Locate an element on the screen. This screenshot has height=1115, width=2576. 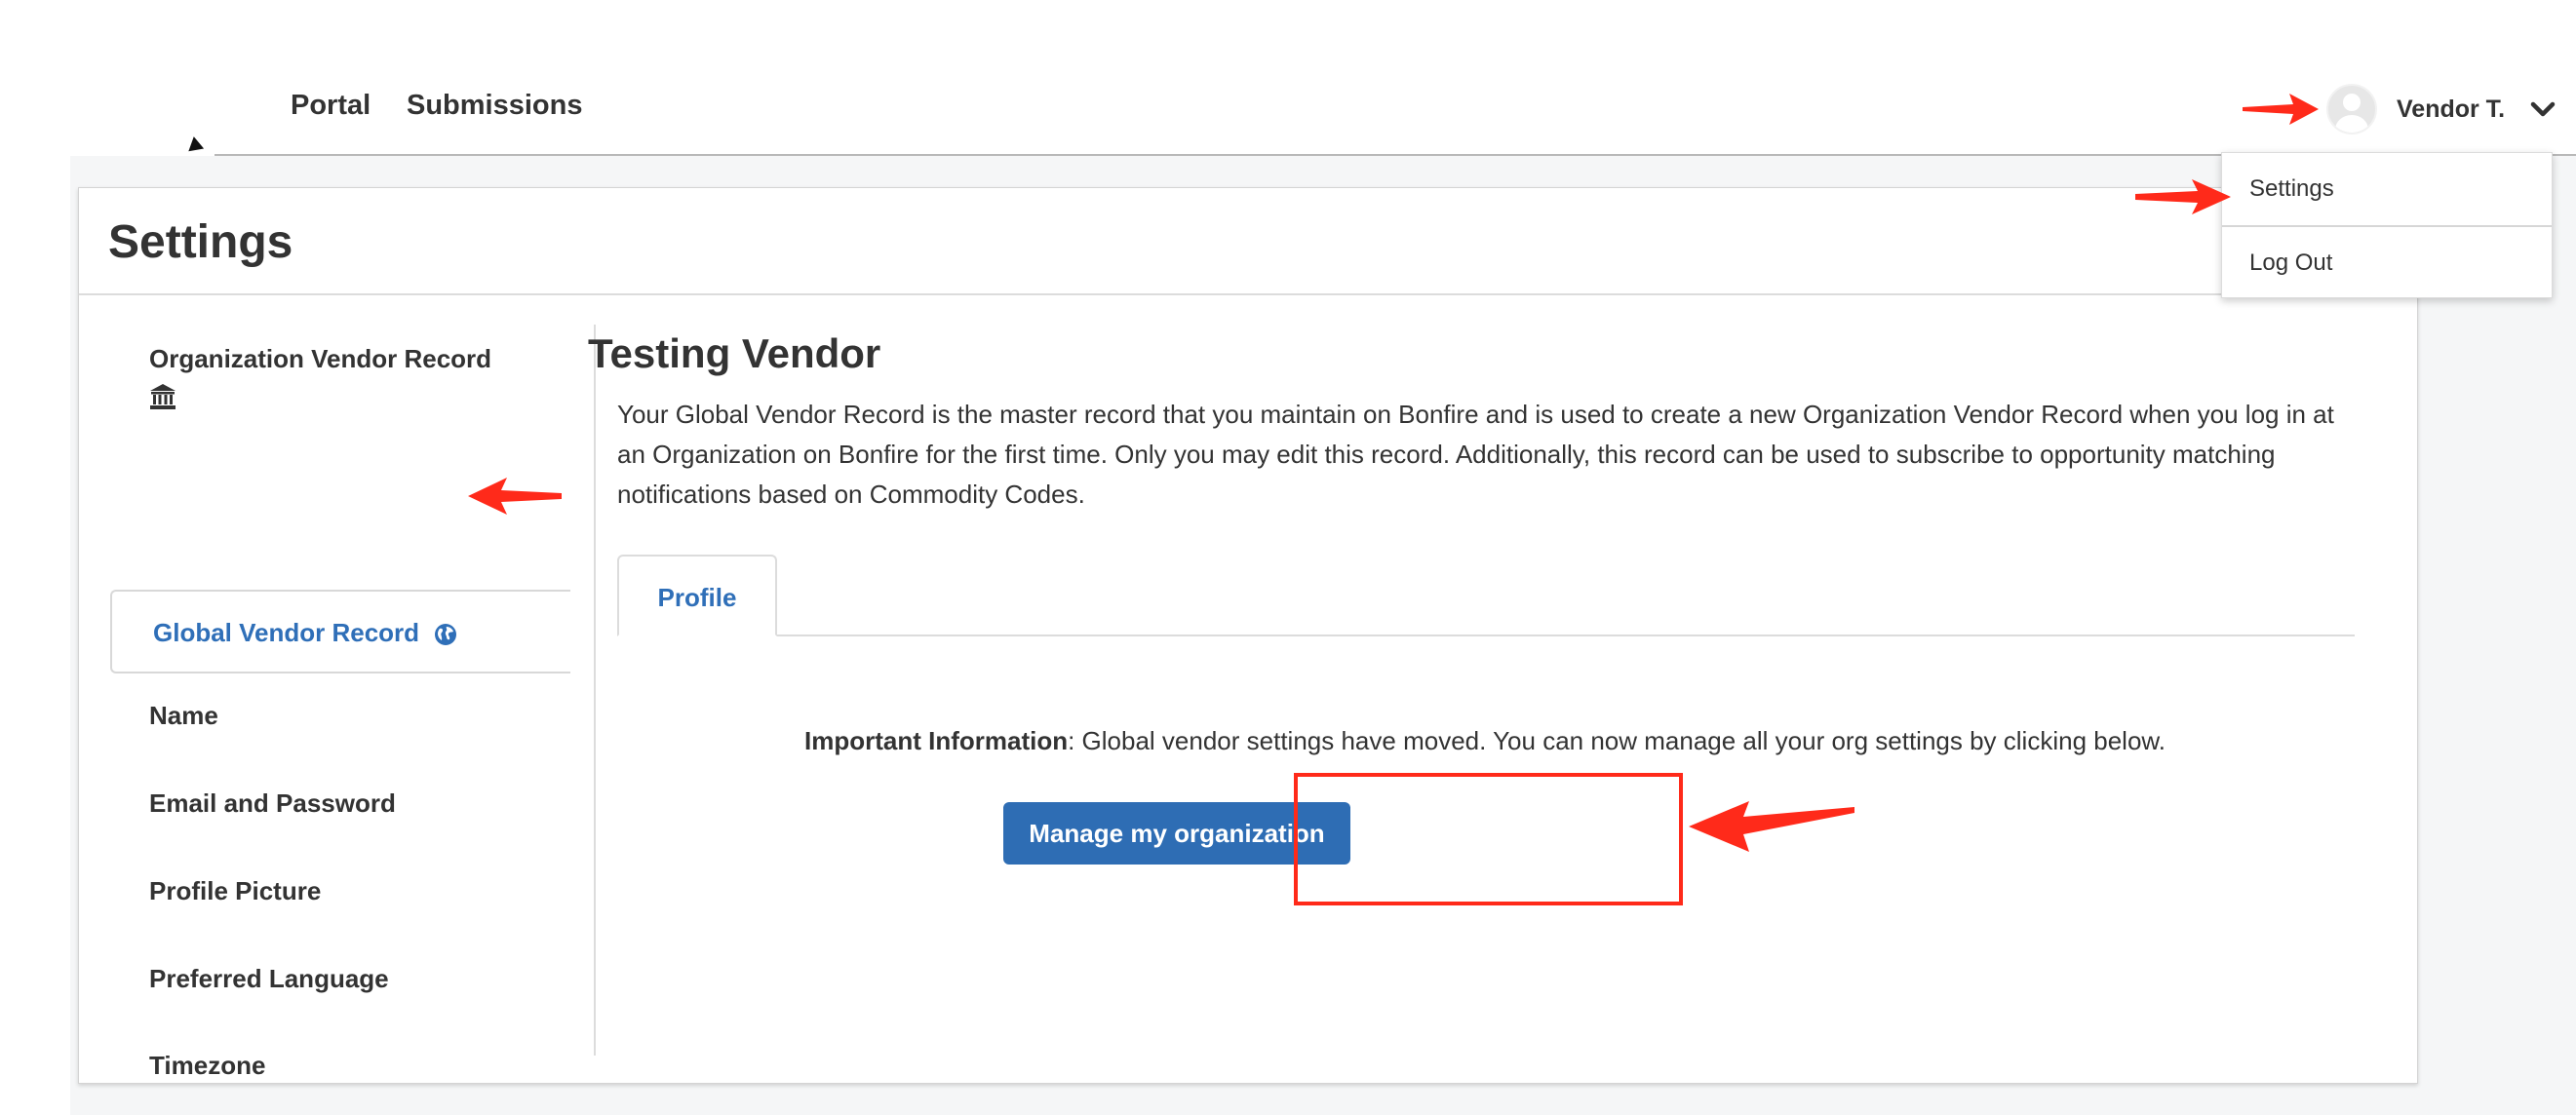
user-dropdown-menu: Settings Log Out is located at coordinates (2387, 225).